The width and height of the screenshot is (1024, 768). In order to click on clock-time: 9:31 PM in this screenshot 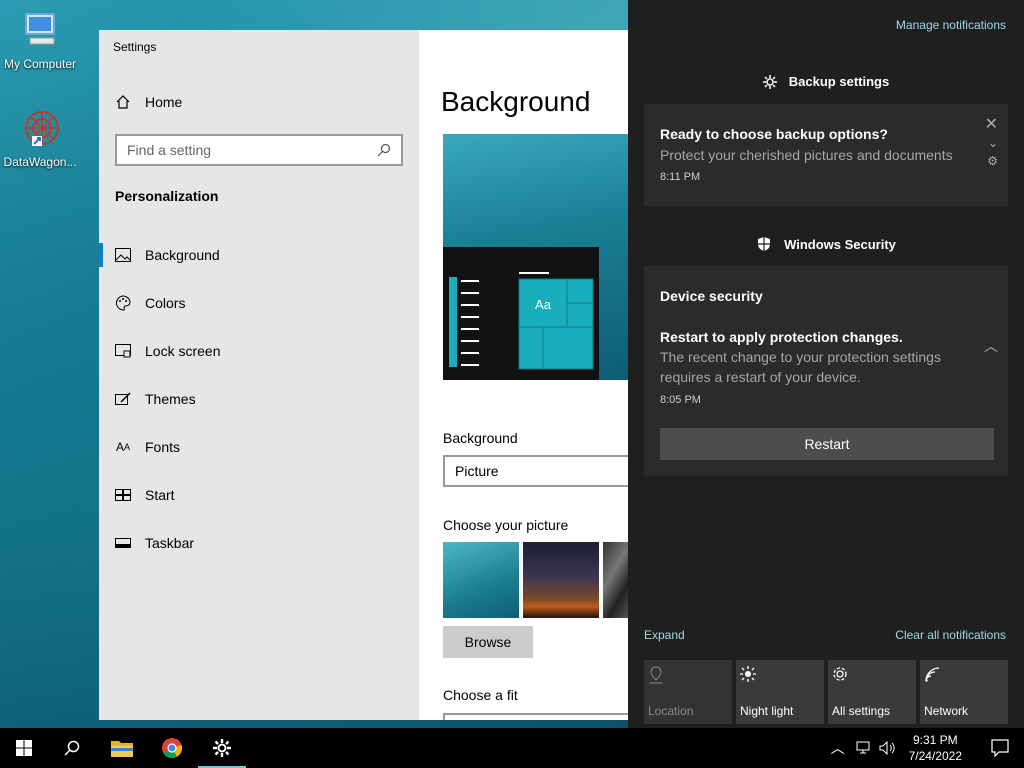, I will do `click(935, 740)`.